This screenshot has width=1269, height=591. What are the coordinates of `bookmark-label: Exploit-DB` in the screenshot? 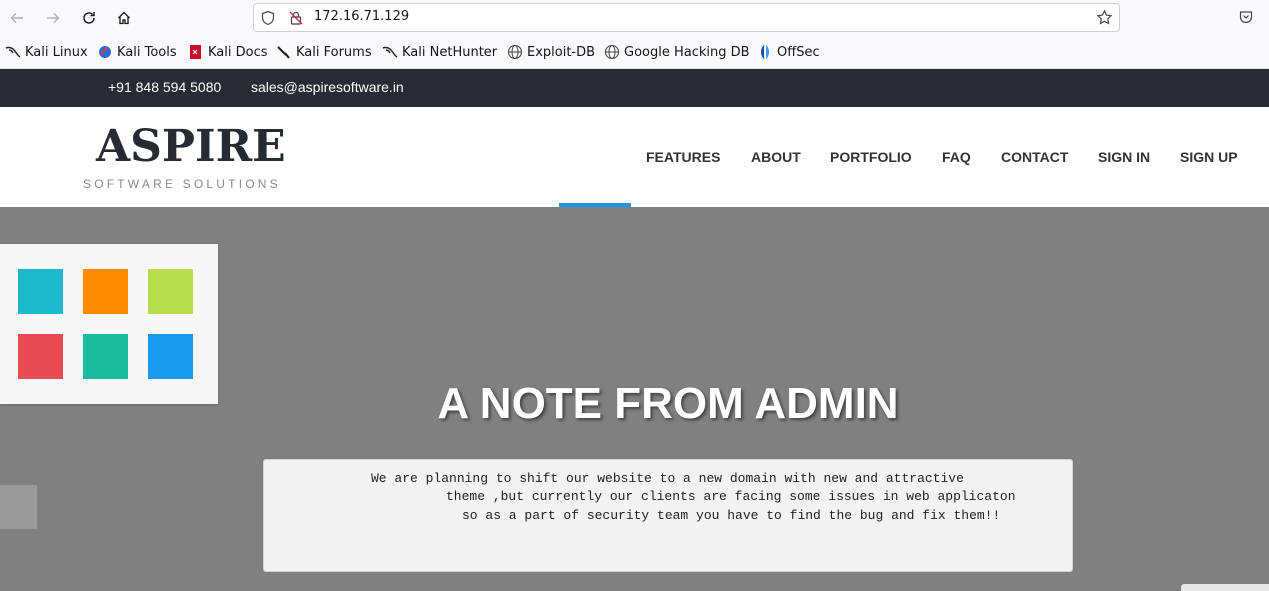 It's located at (561, 52).